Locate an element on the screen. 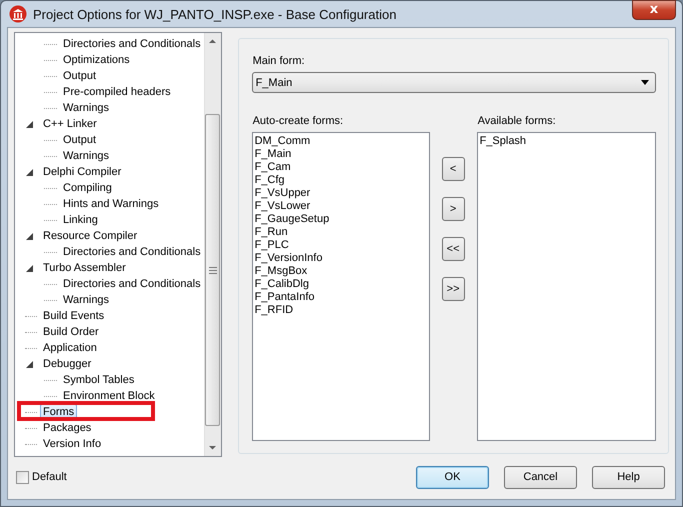 The width and height of the screenshot is (683, 507). list-item: F_MsgBox is located at coordinates (340, 271).